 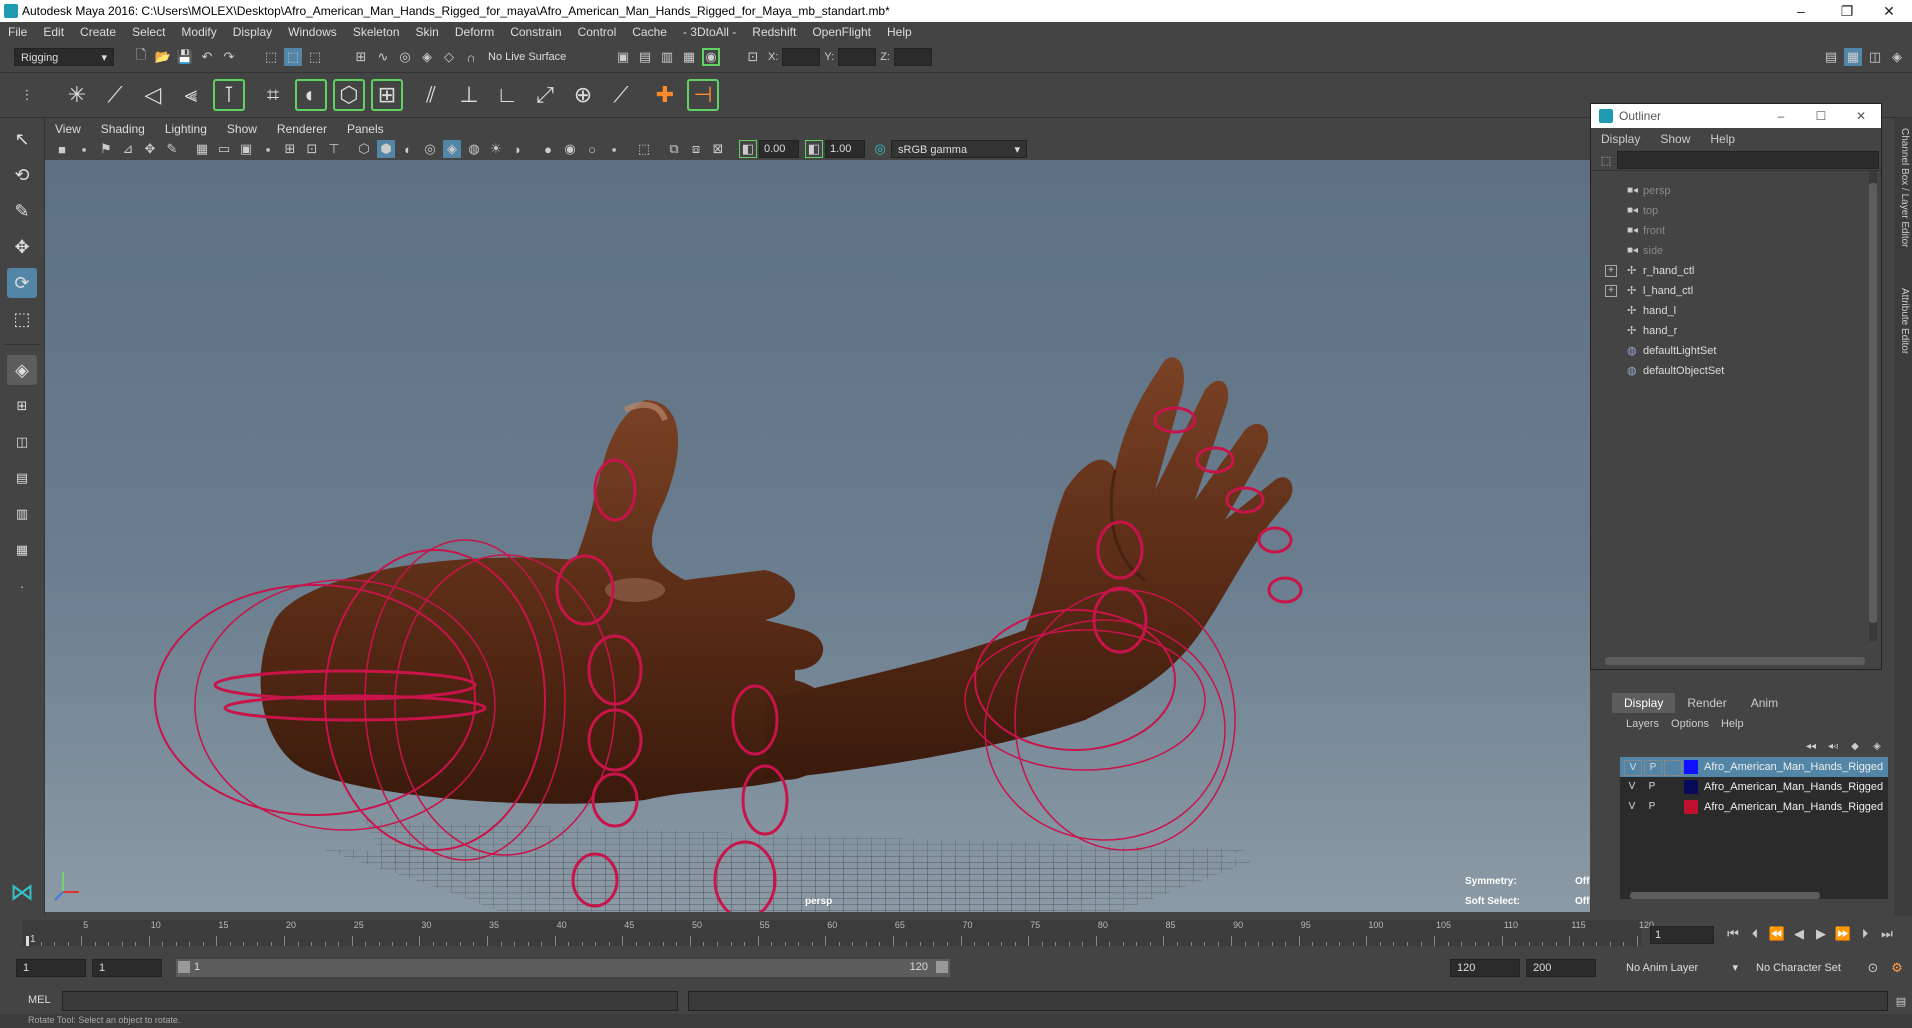 What do you see at coordinates (880, 149) in the screenshot?
I see `color-management-icon: ◎` at bounding box center [880, 149].